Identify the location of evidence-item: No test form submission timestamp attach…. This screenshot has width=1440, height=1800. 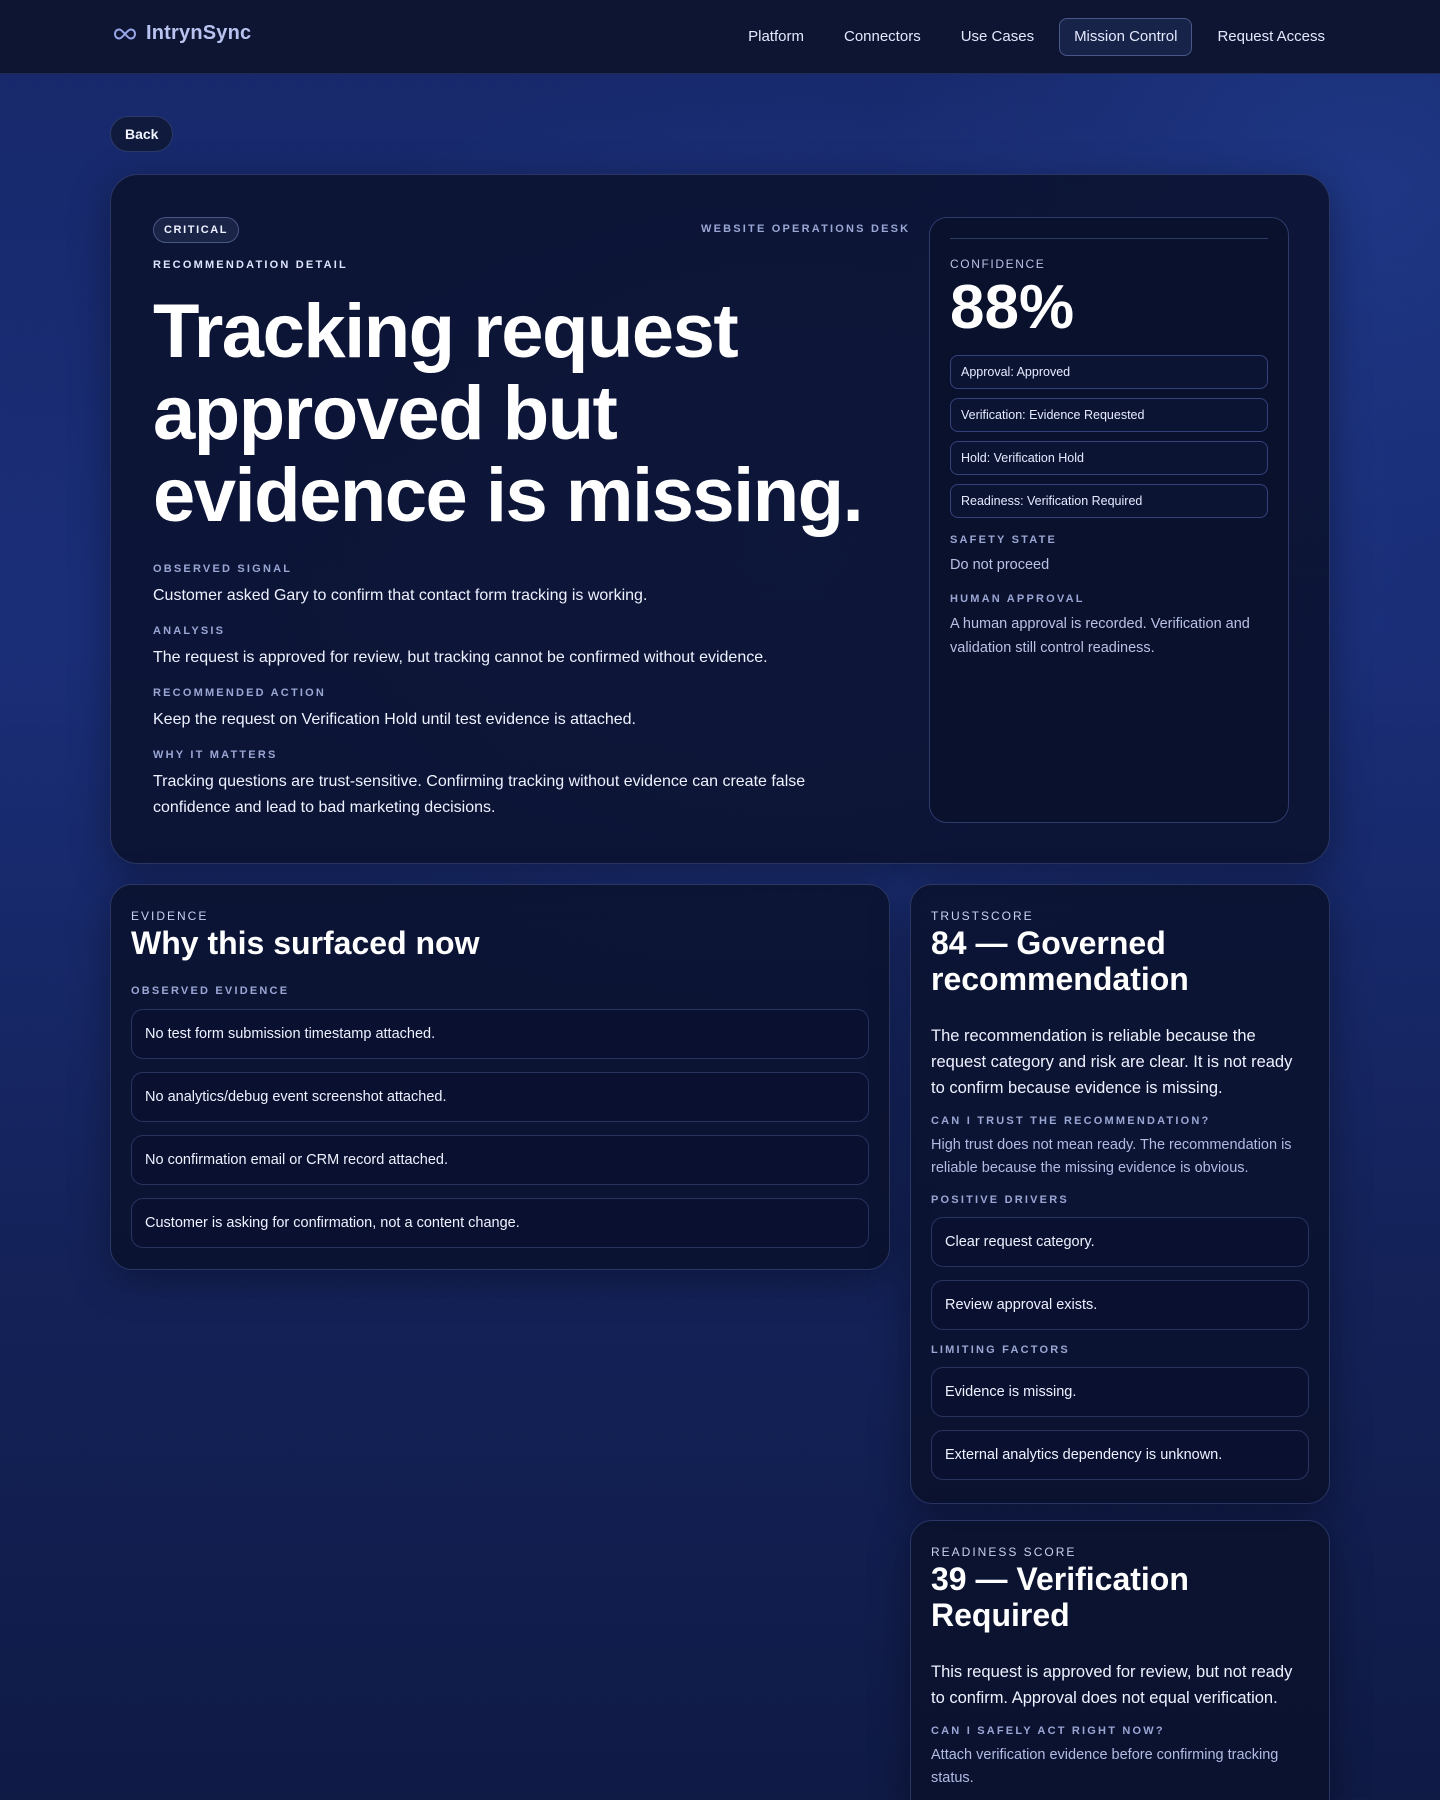
(500, 1034).